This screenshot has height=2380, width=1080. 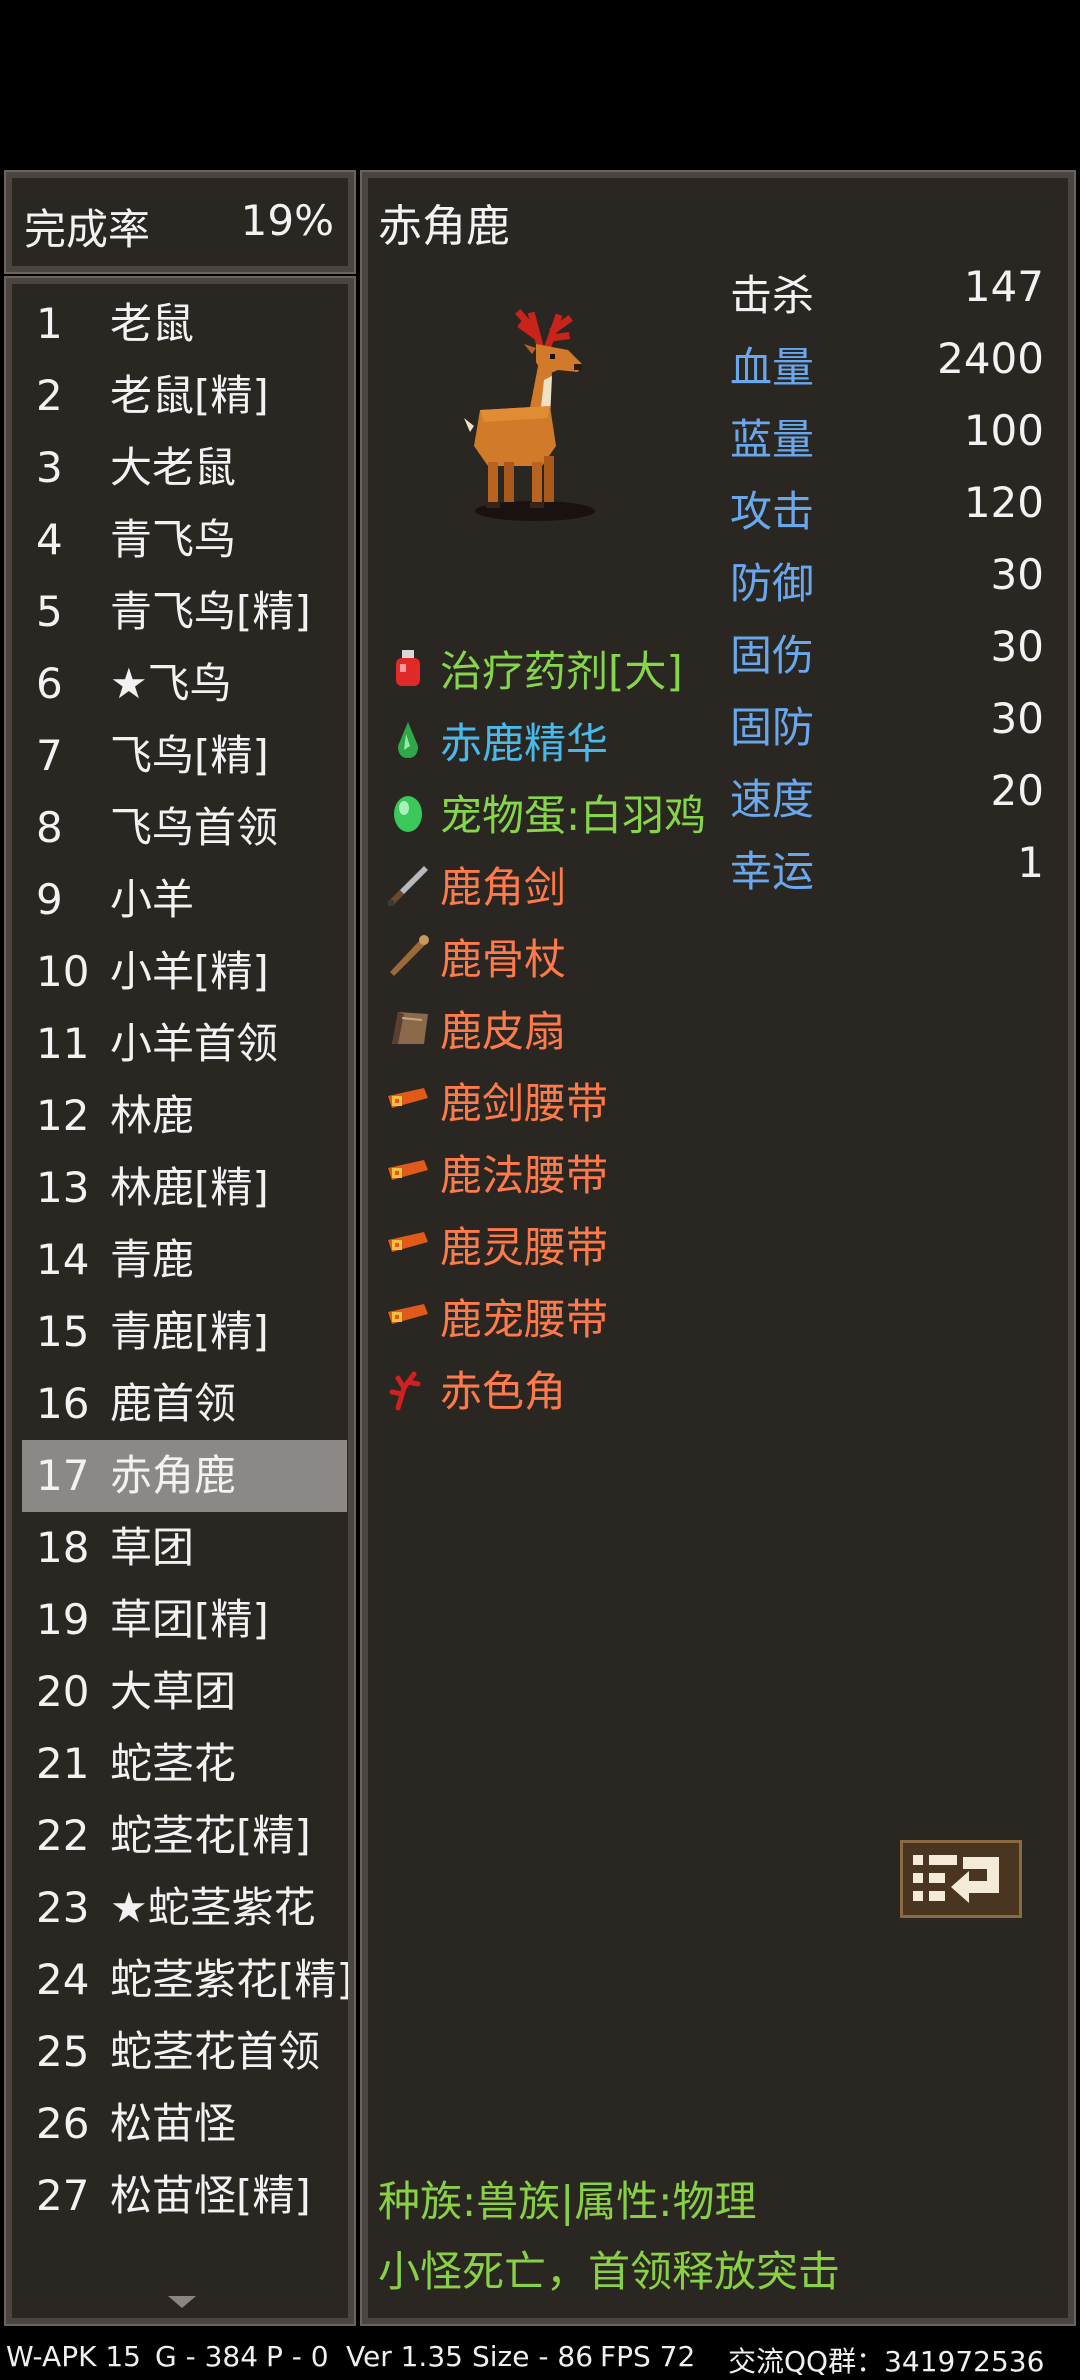 I want to click on list-item-name: 小羊首领, so click(x=194, y=1043).